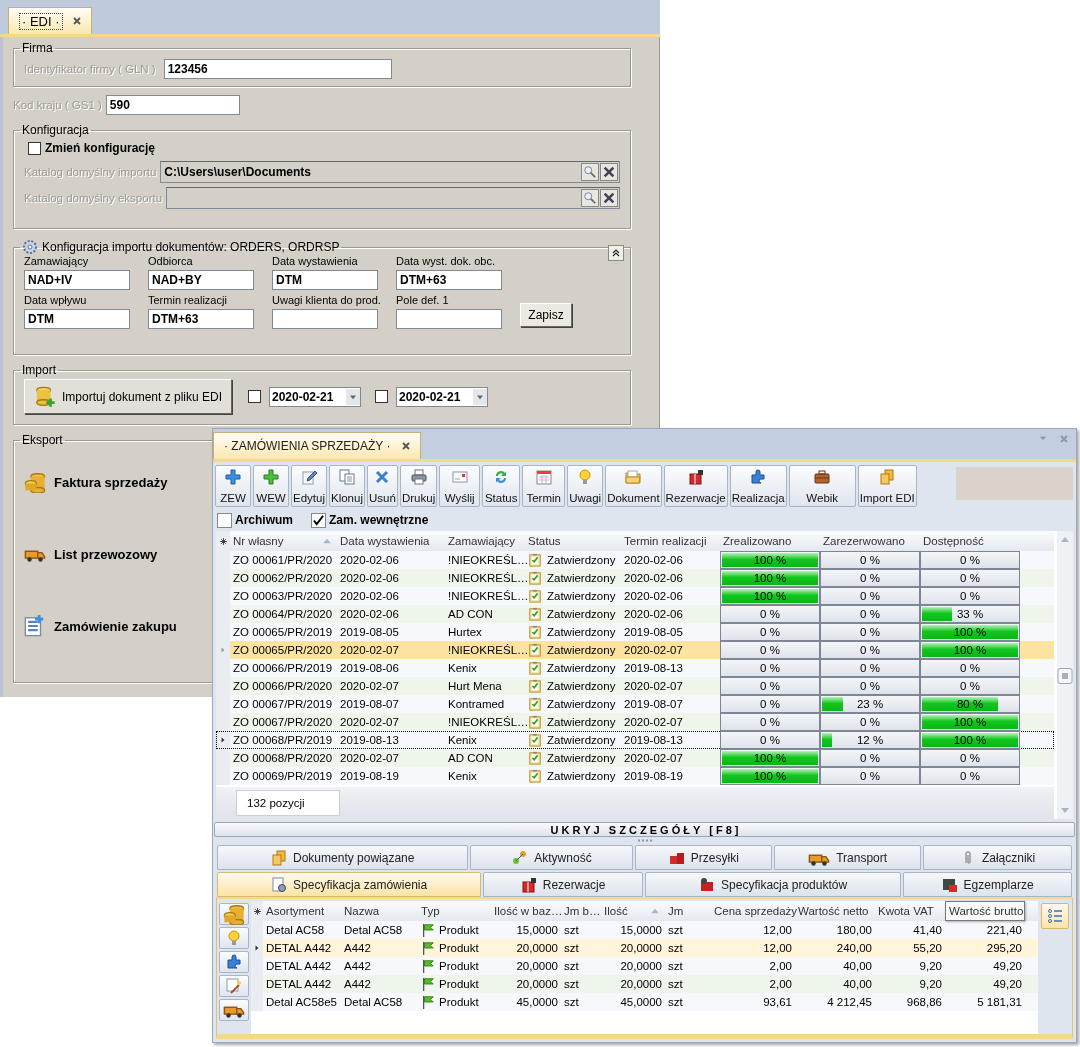 This screenshot has width=1080, height=1047. I want to click on column-header: Ilość, so click(633, 911).